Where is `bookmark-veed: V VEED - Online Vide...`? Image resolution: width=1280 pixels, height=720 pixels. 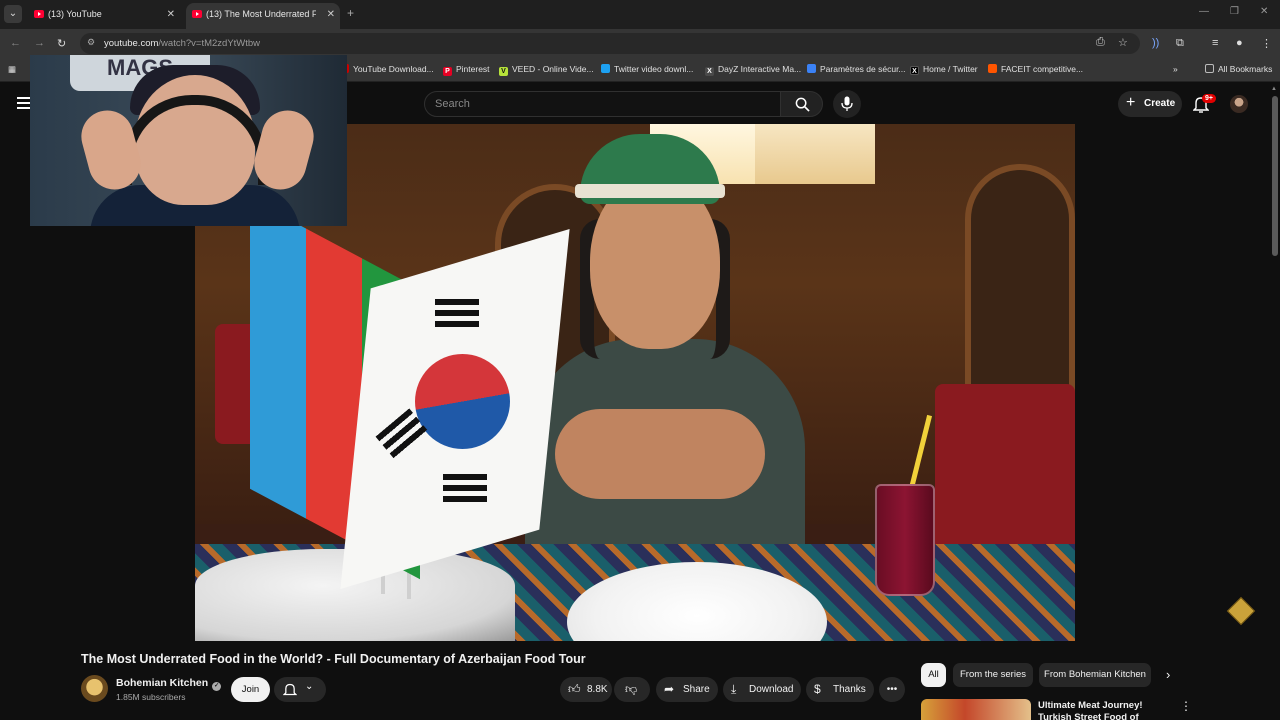 bookmark-veed: V VEED - Online Vide... is located at coordinates (546, 70).